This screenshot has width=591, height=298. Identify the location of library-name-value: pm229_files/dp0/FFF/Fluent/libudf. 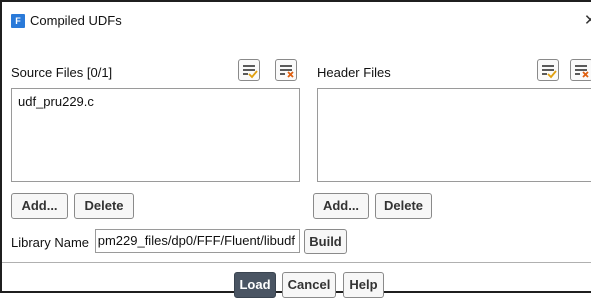
(196, 240).